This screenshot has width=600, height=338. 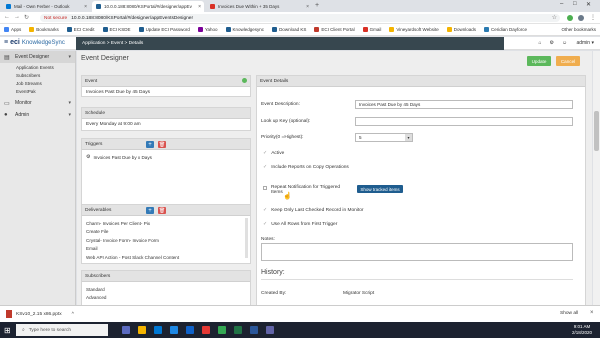 I want to click on schedule-panel: Schedule Every Monday at 9:00 am, so click(x=166, y=119).